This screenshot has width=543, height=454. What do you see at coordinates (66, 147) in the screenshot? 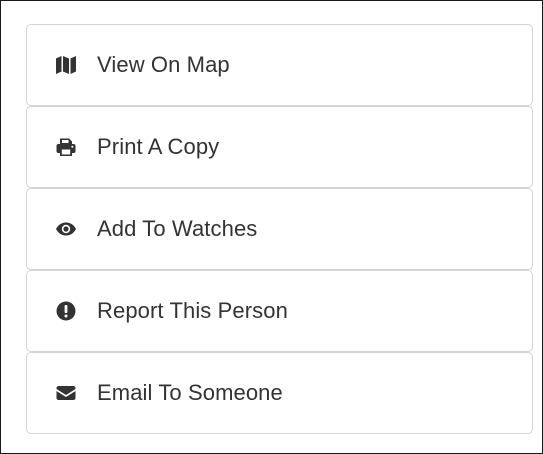
I see `print-icon` at bounding box center [66, 147].